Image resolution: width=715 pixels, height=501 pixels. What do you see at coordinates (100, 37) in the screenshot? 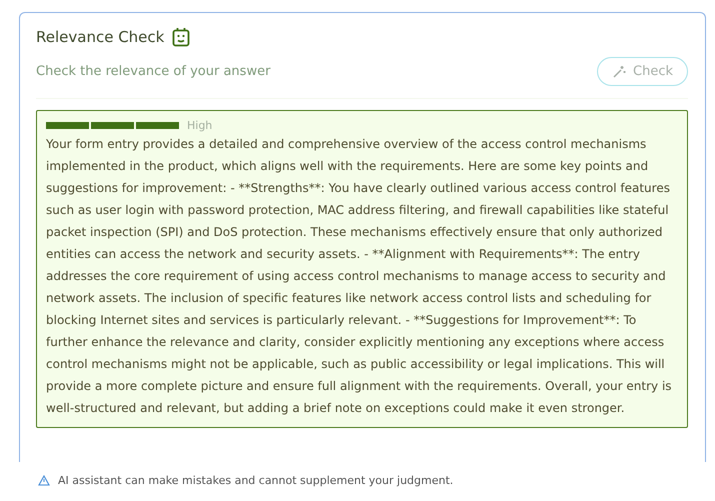
I see `card-title: Relevance Check` at bounding box center [100, 37].